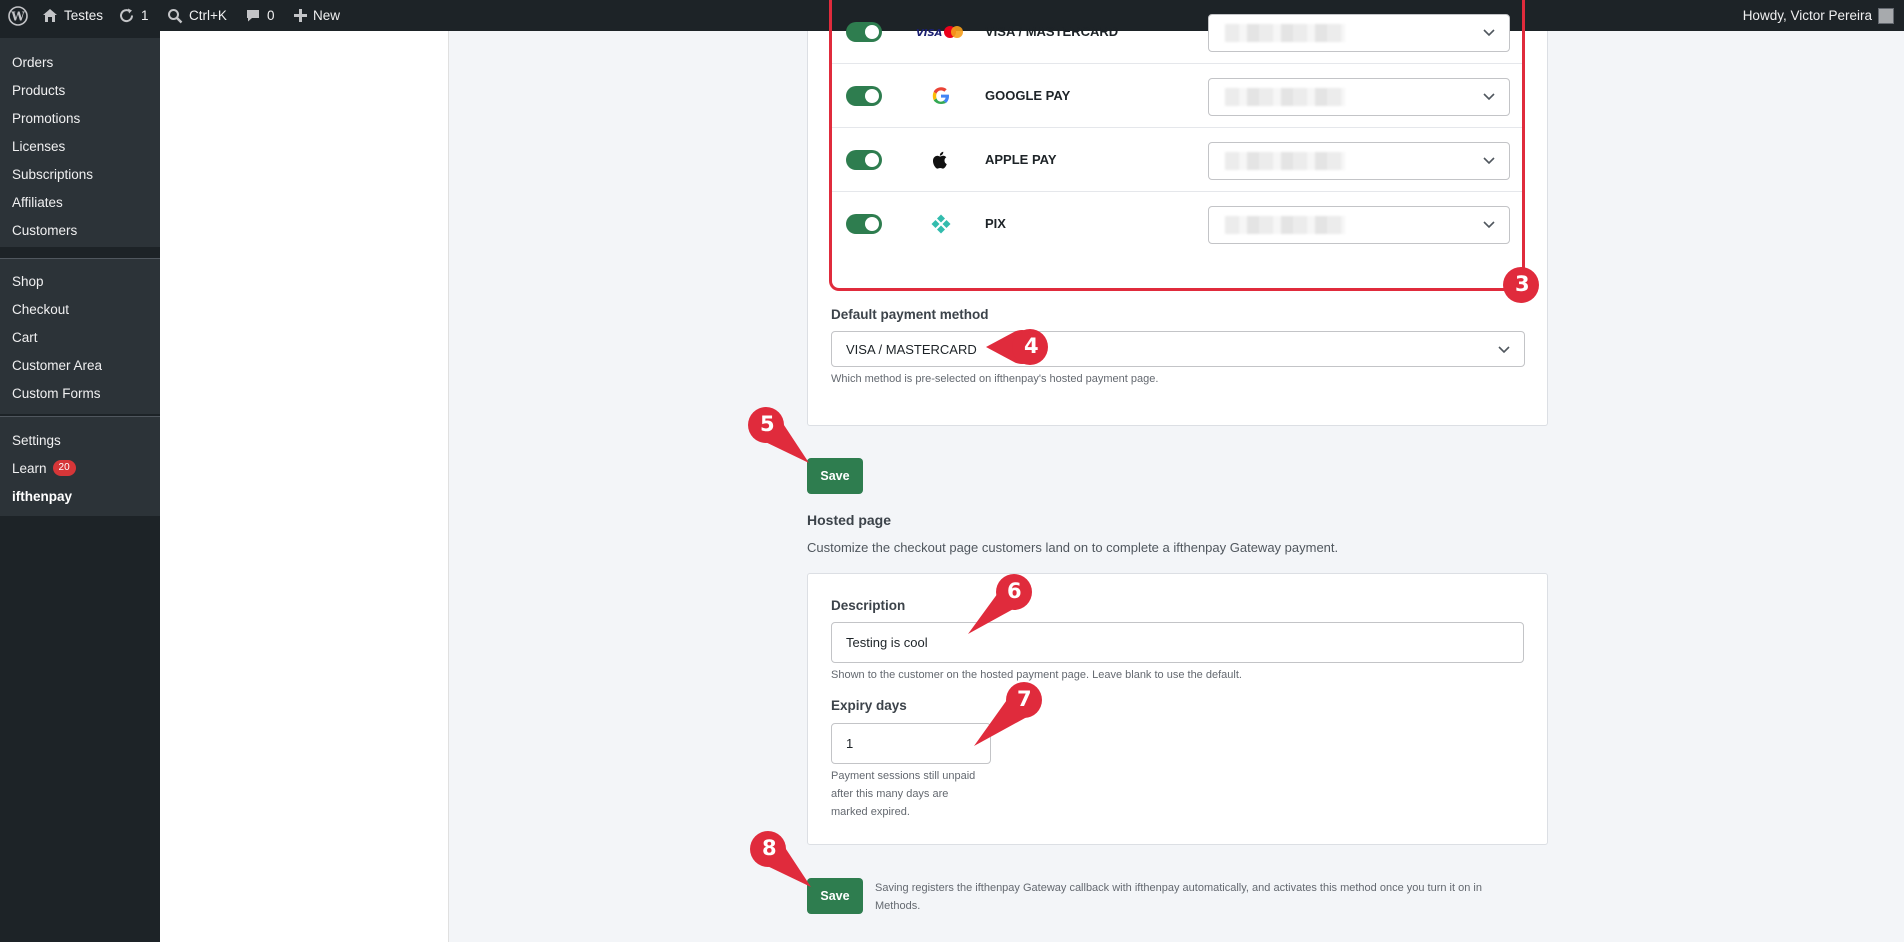 Image resolution: width=1904 pixels, height=942 pixels. I want to click on expiry-days-input: 1, so click(911, 743).